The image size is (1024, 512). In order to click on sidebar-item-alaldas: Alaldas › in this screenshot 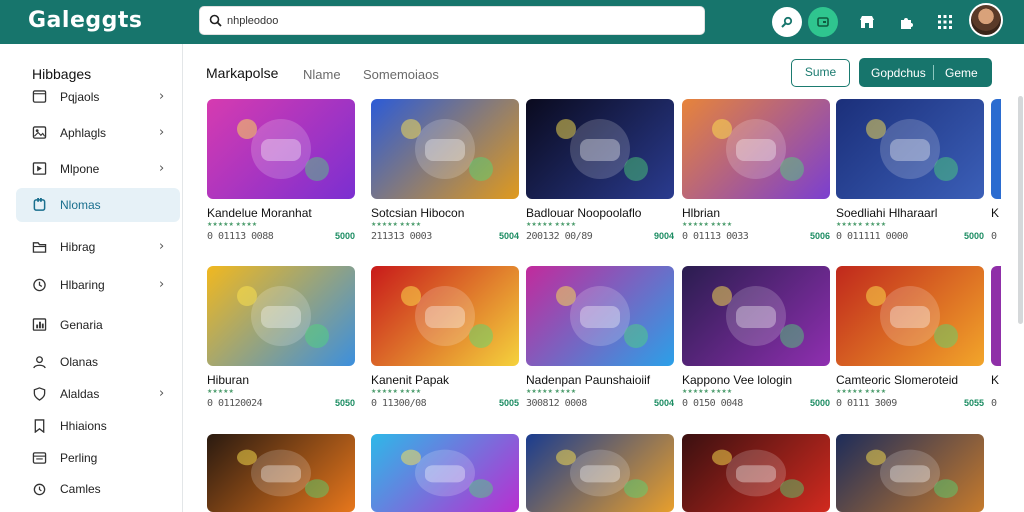, I will do `click(98, 394)`.